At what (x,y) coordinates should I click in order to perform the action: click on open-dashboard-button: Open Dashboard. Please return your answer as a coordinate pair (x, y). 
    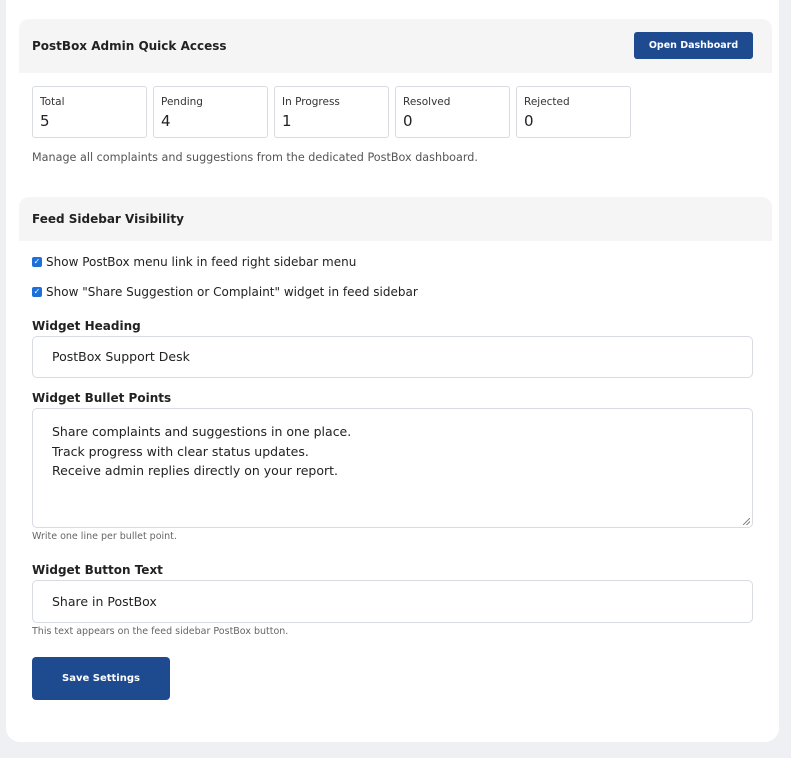
    Looking at the image, I should click on (693, 45).